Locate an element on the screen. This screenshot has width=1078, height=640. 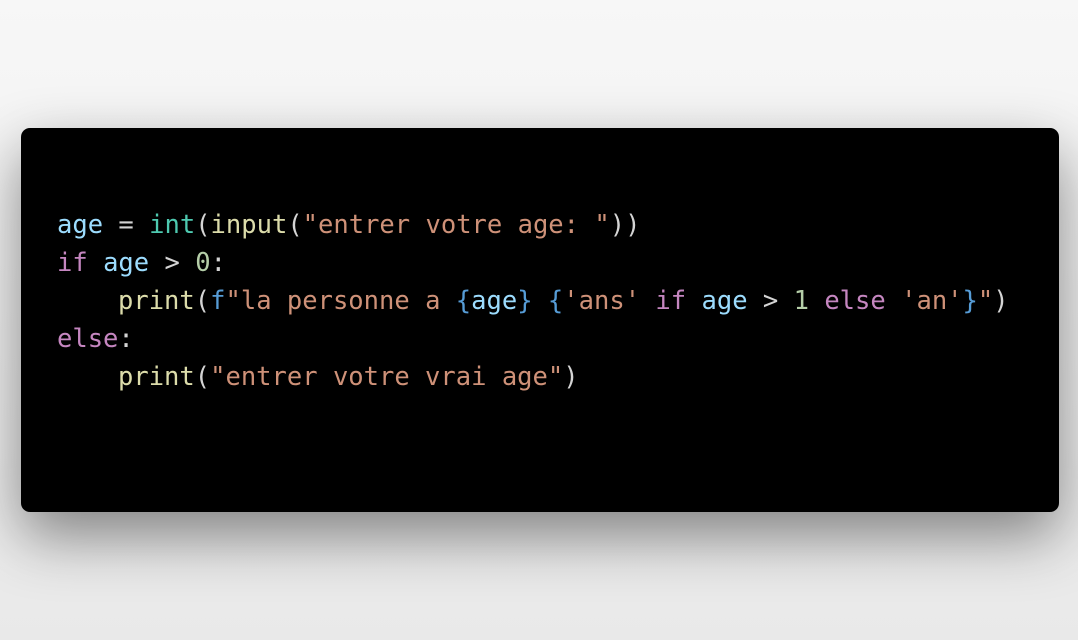
code-token-number: 1 is located at coordinates (801, 301).